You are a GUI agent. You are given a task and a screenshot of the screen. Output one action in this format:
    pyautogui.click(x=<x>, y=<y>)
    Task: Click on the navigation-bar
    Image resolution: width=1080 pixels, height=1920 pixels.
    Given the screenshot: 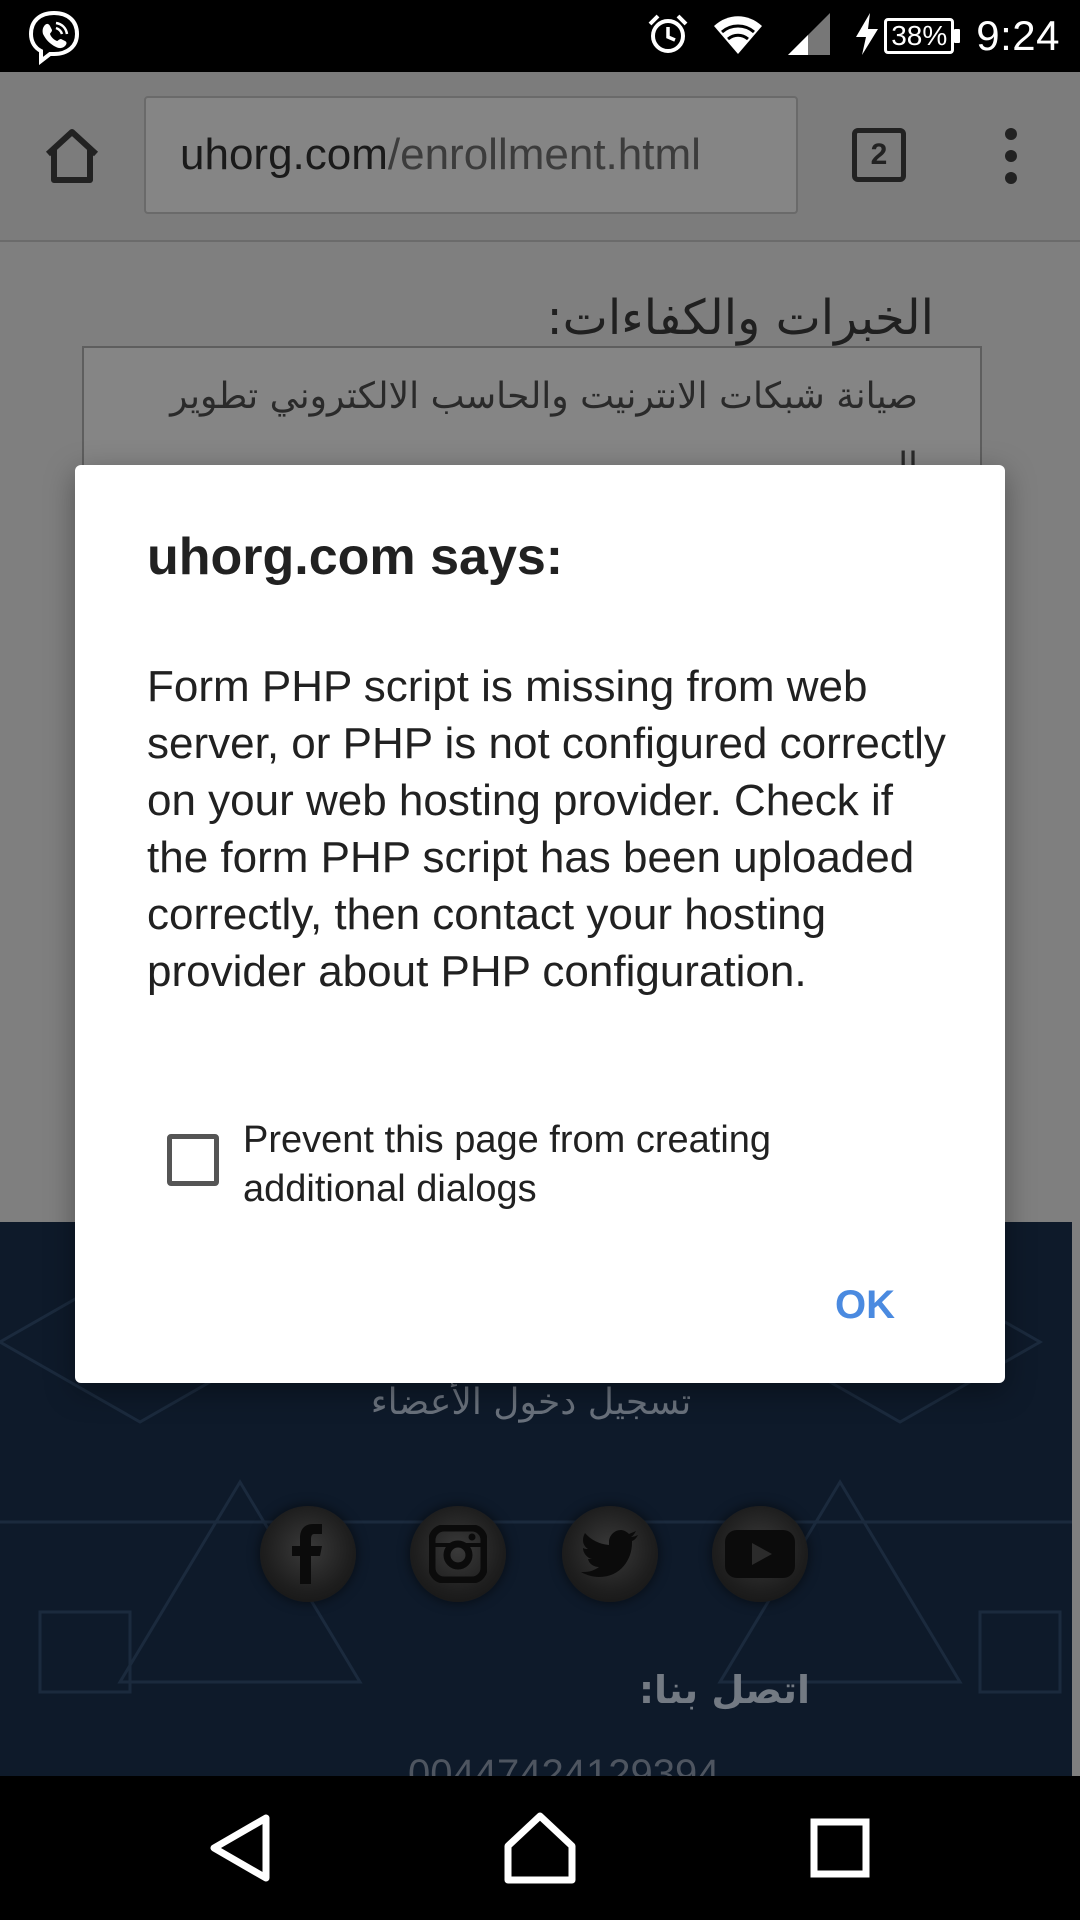 What is the action you would take?
    pyautogui.click(x=540, y=1848)
    